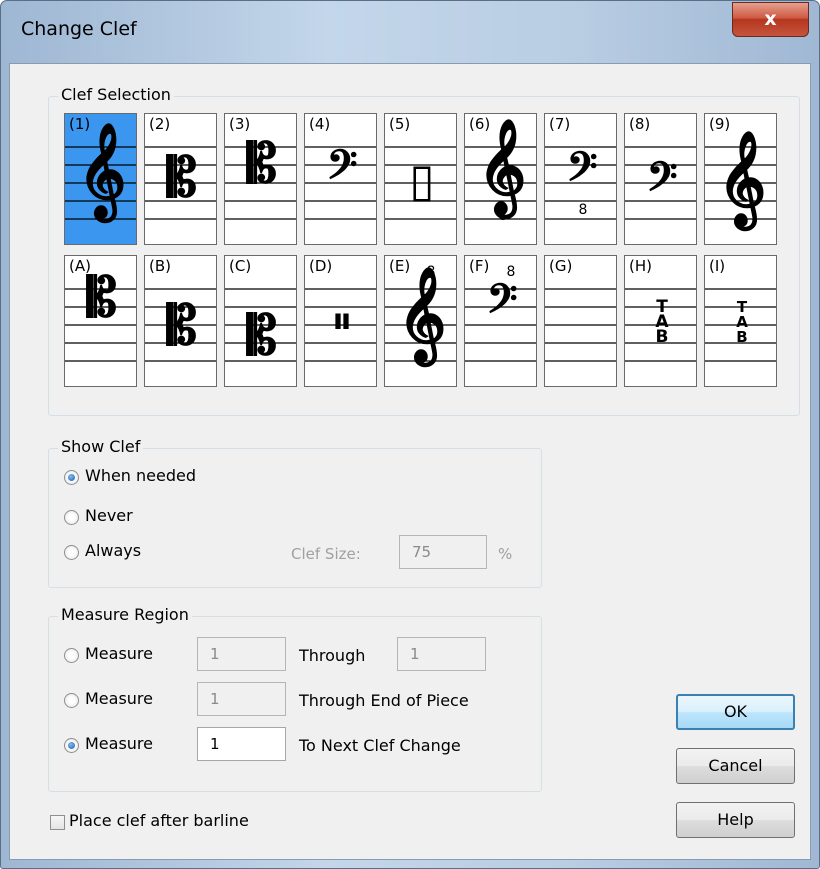 The width and height of the screenshot is (820, 869). Describe the element at coordinates (109, 515) in the screenshot. I see `never-label: Never` at that location.